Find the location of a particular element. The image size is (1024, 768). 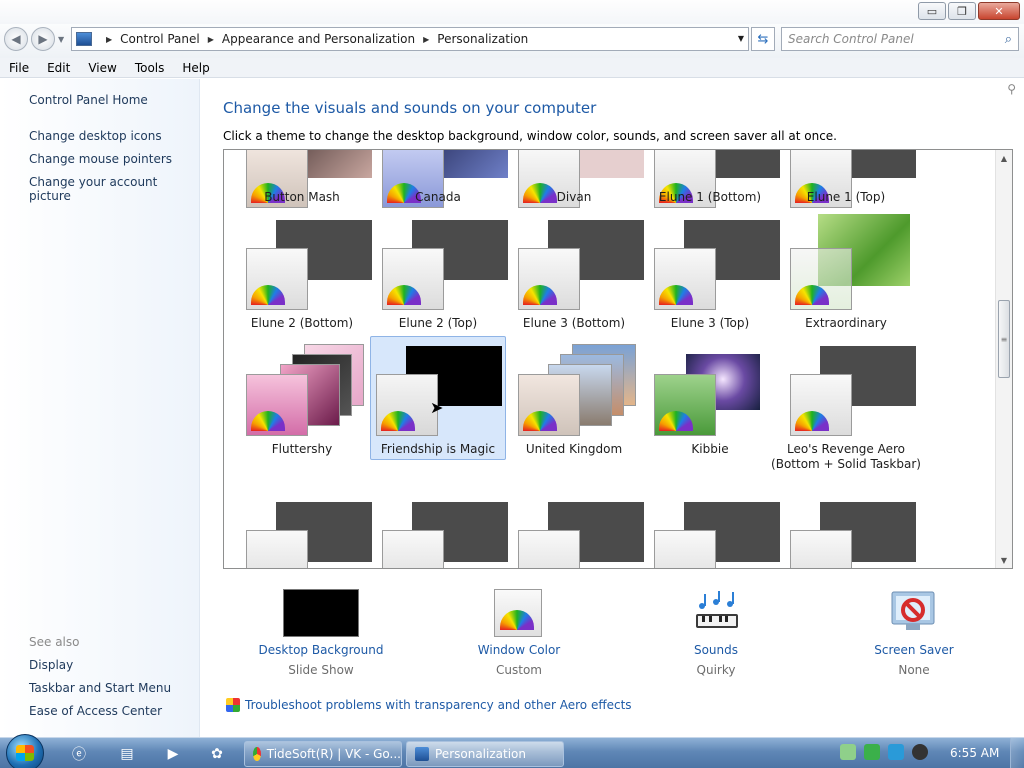

title-bar: ▭ ❐ ✕ is located at coordinates (512, 12).